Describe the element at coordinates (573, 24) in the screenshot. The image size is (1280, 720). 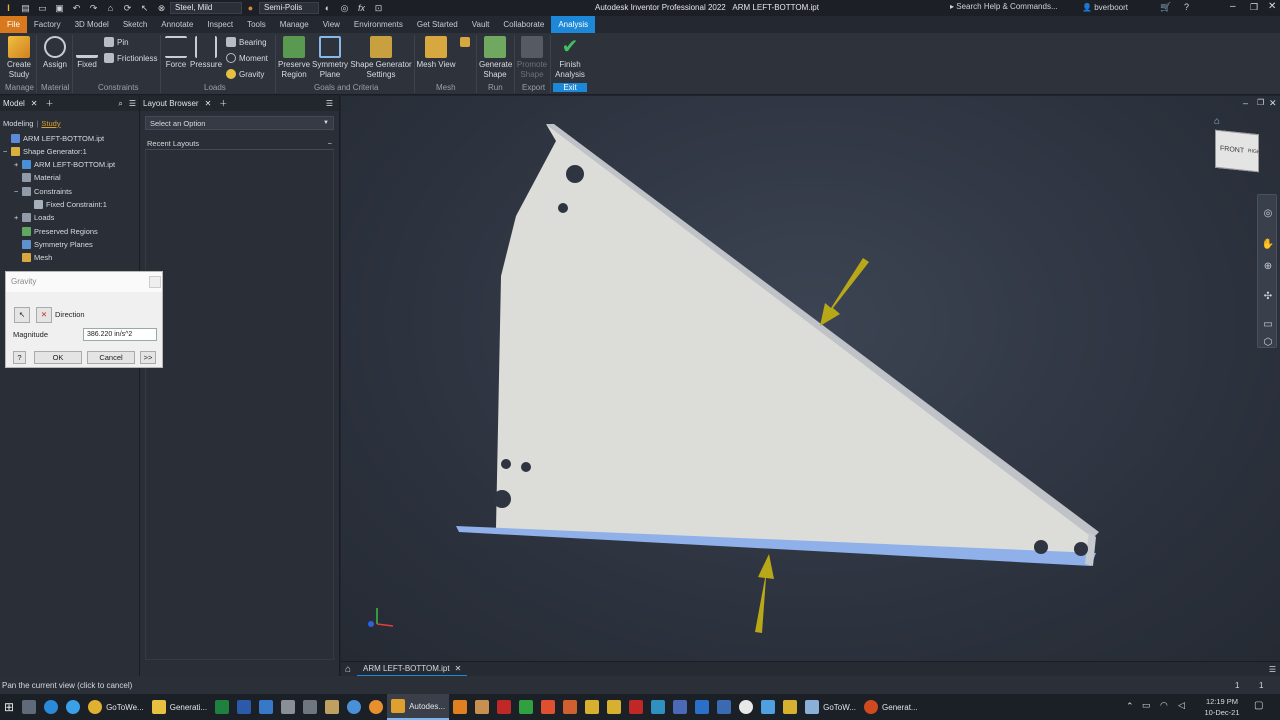
I see `tab-analysis: Analysis` at that location.